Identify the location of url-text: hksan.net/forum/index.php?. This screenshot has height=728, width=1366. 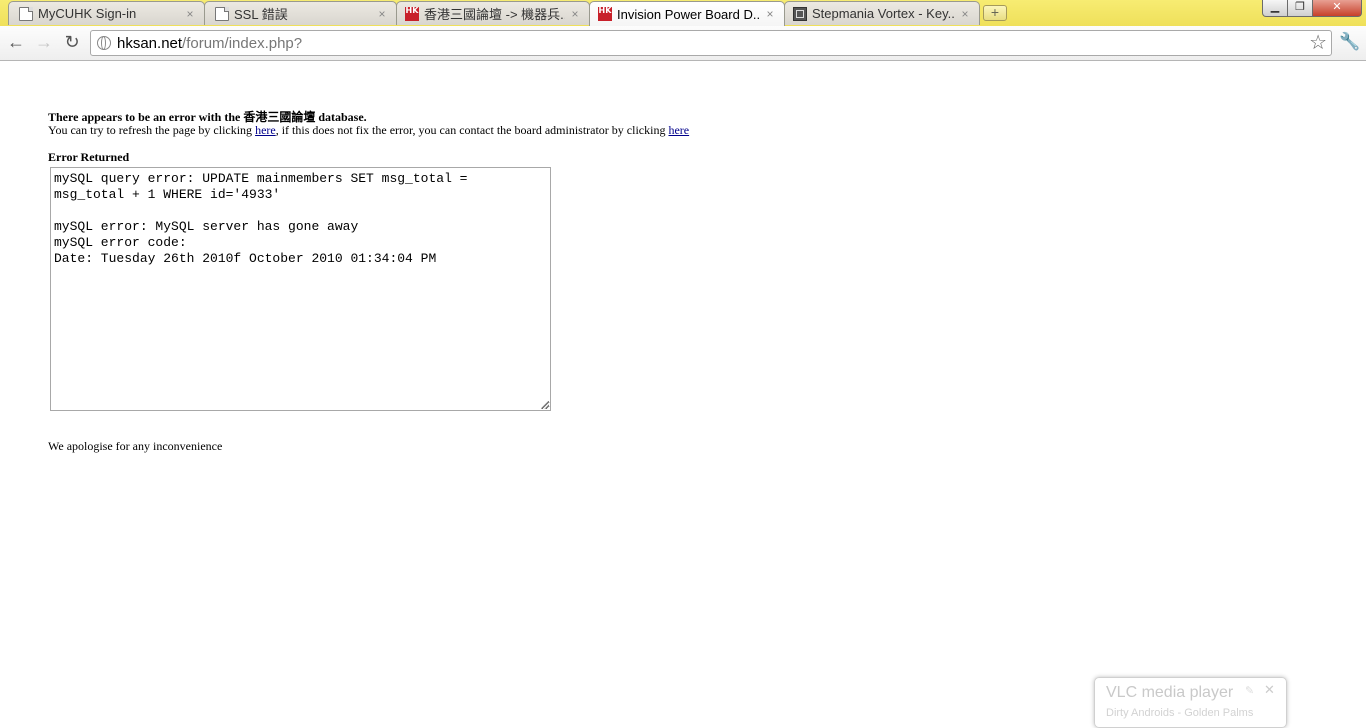
(209, 43).